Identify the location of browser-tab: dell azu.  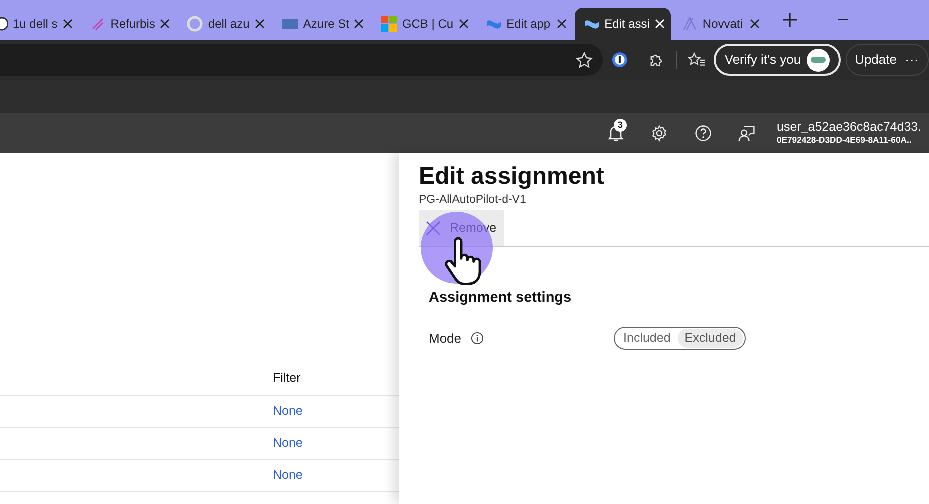
(225, 24).